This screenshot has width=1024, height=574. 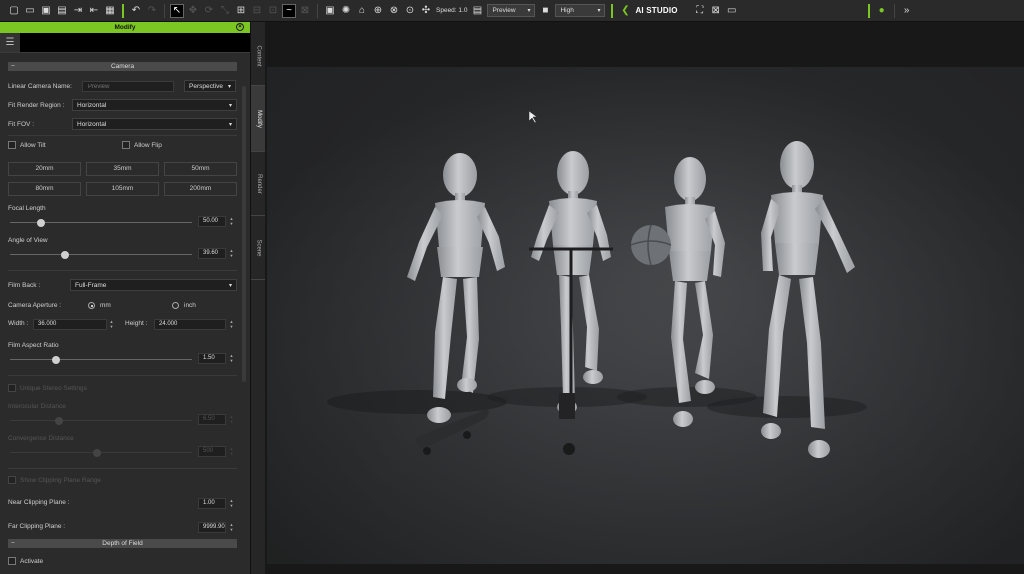 I want to click on align-icon: ⊟, so click(x=257, y=11).